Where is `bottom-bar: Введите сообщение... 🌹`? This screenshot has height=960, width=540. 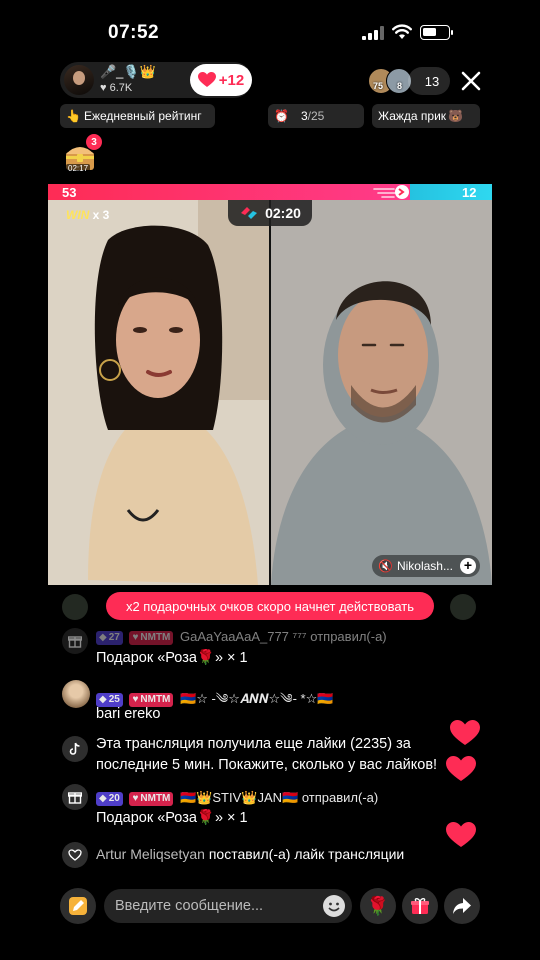 bottom-bar: Введите сообщение... 🌹 is located at coordinates (270, 908).